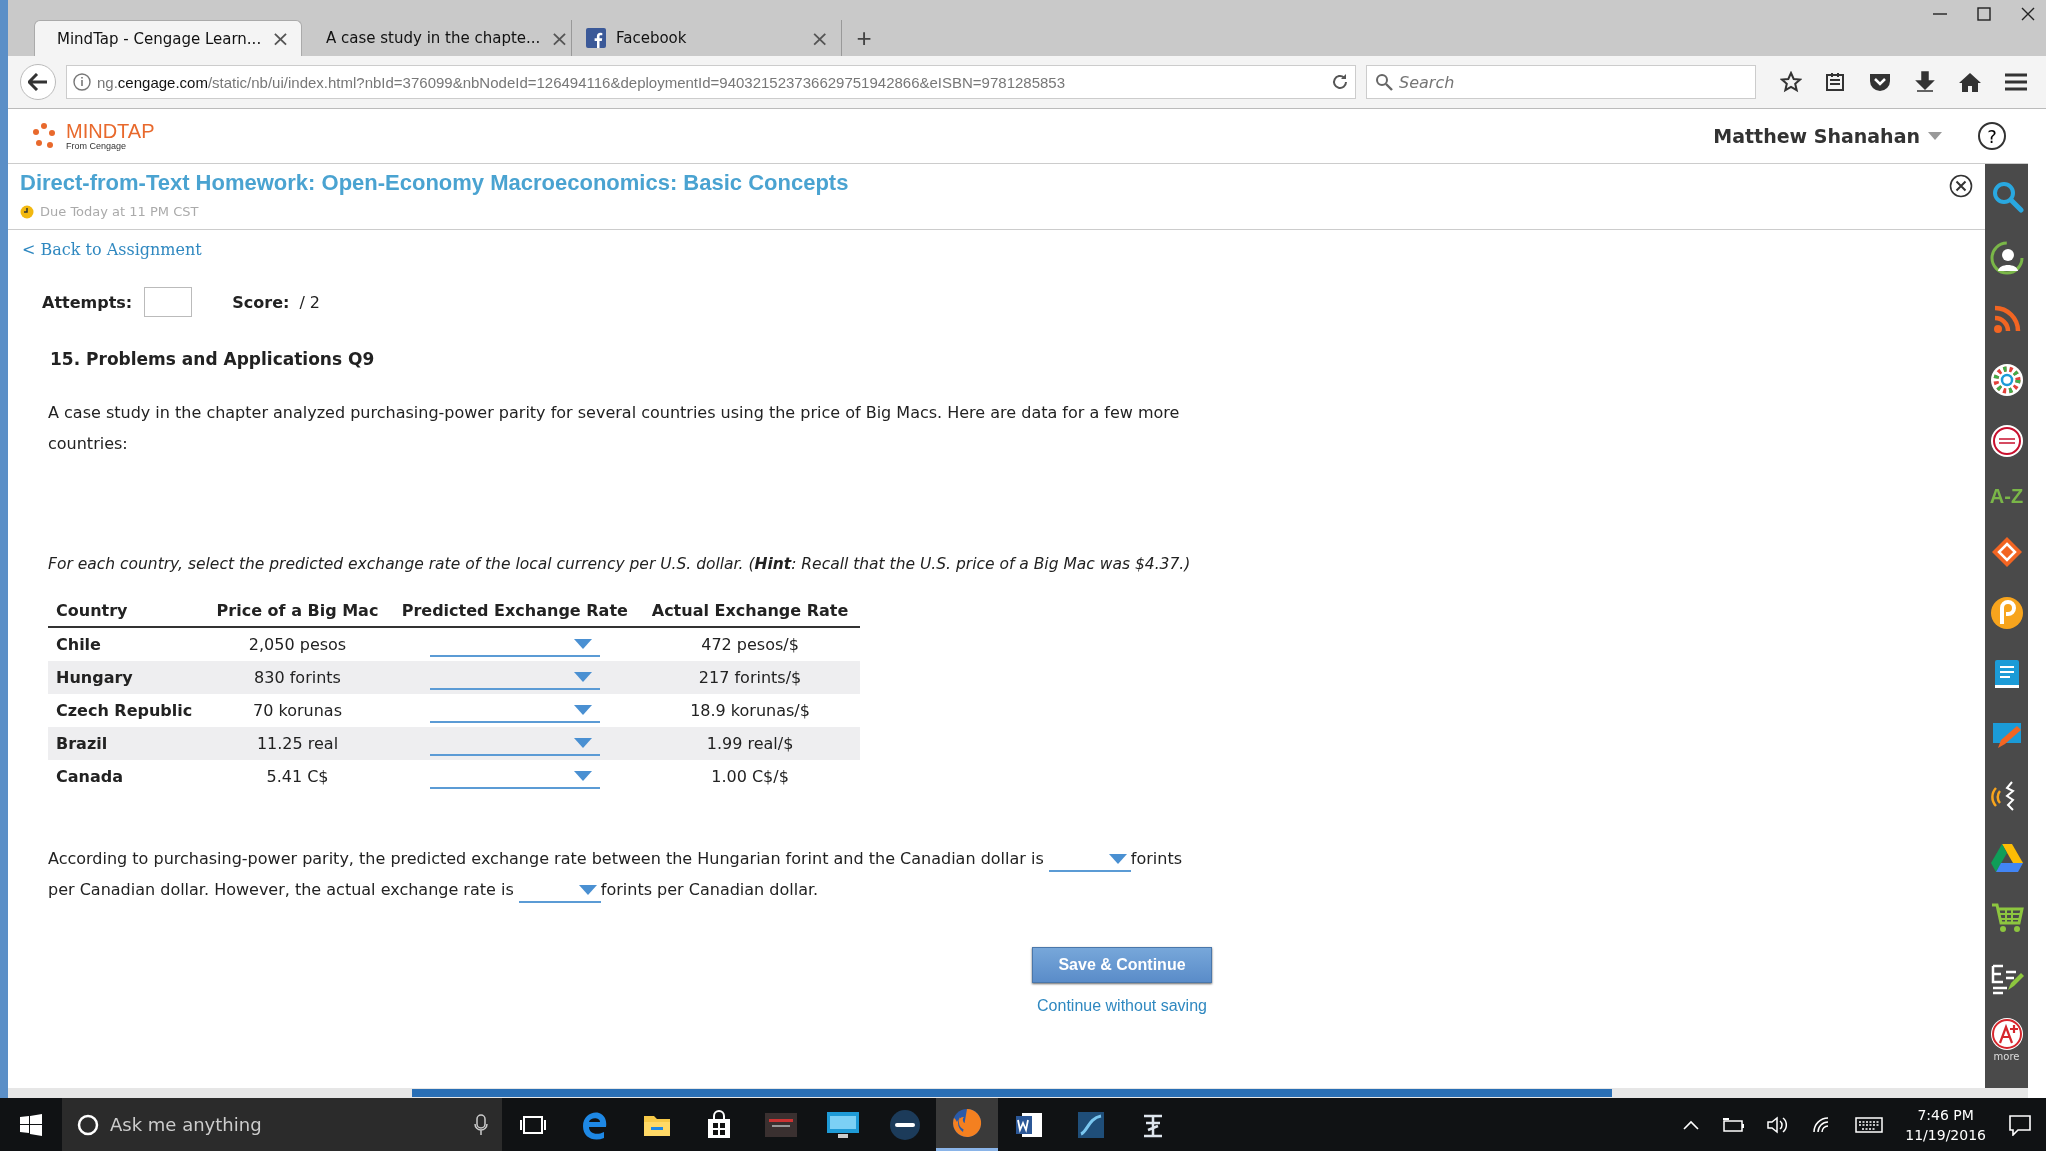 The height and width of the screenshot is (1151, 2046). Describe the element at coordinates (297, 776) in the screenshot. I see `table-cell: 5.41 C$` at that location.